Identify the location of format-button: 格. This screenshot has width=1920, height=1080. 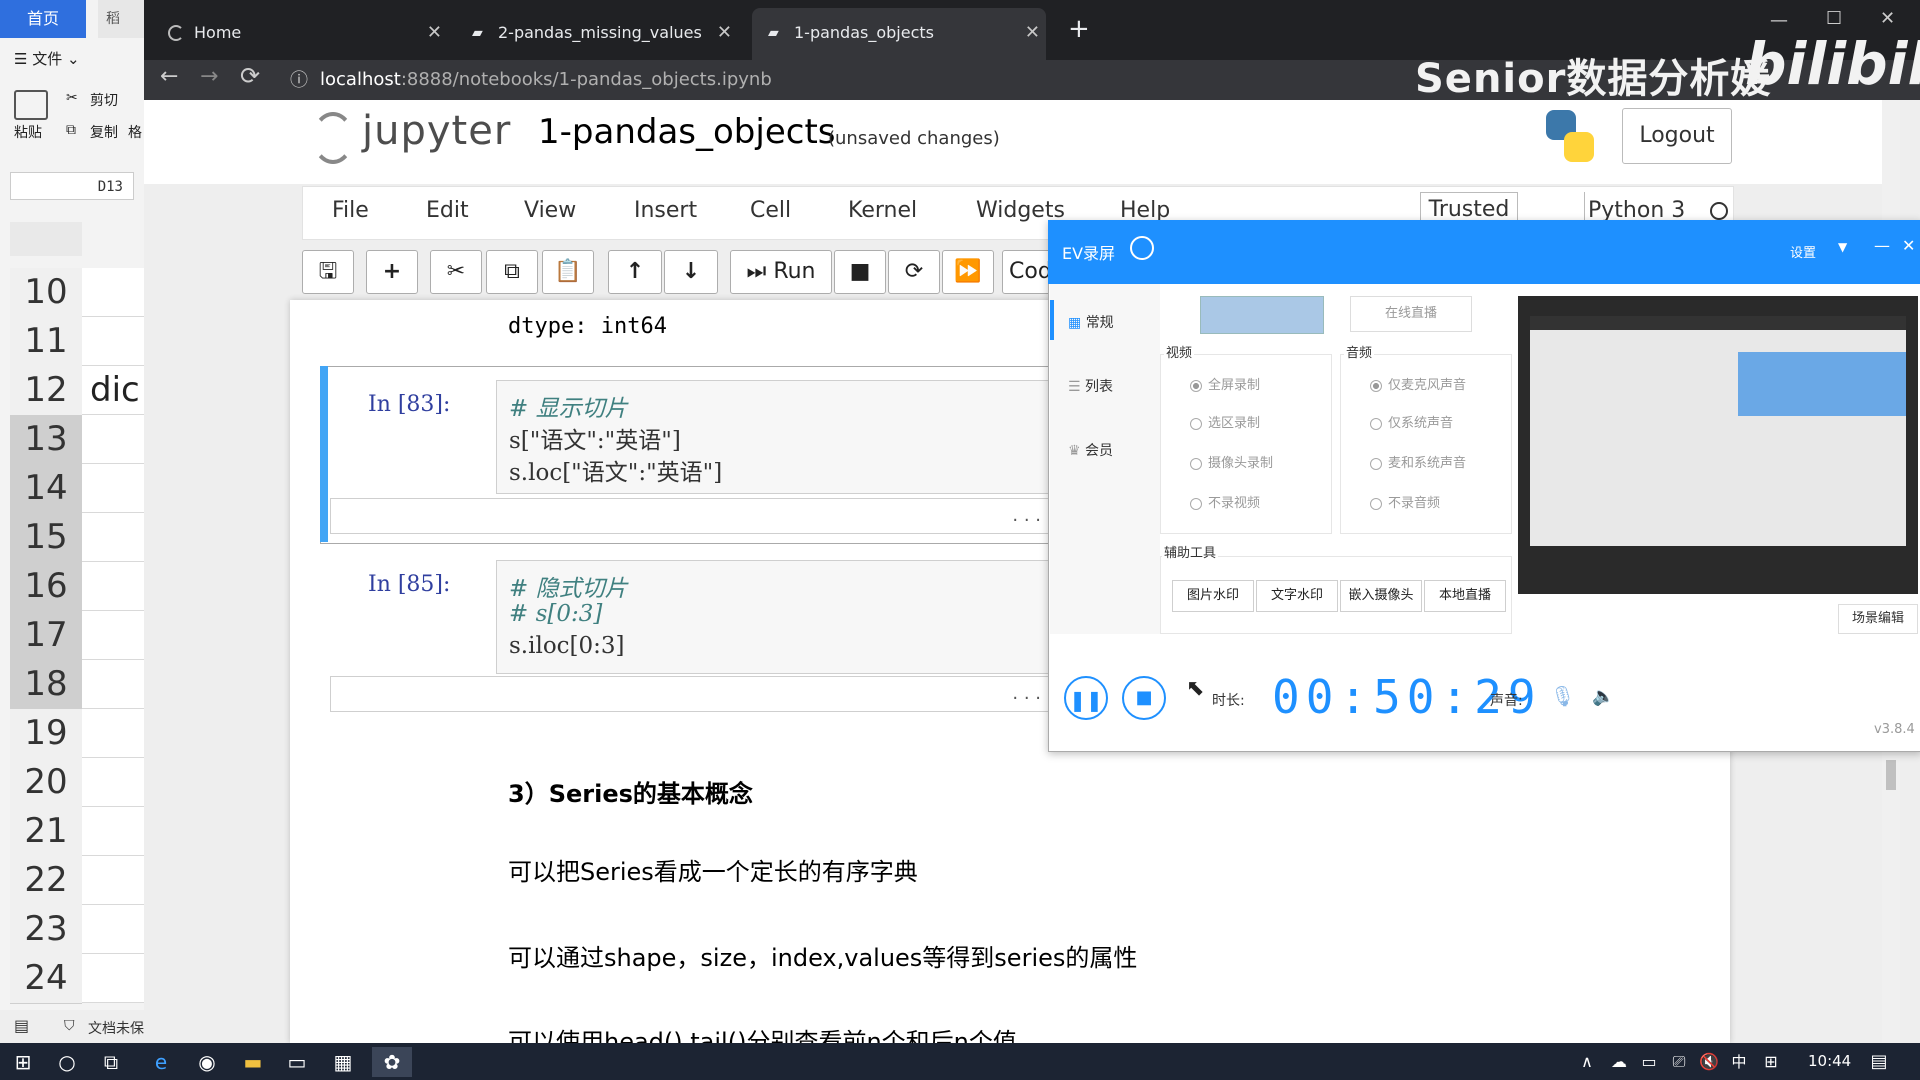
(135, 132).